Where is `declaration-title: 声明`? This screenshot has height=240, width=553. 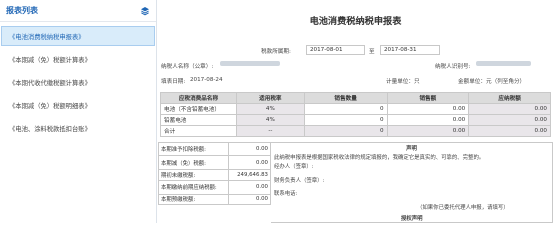 declaration-title: 声明 is located at coordinates (411, 149).